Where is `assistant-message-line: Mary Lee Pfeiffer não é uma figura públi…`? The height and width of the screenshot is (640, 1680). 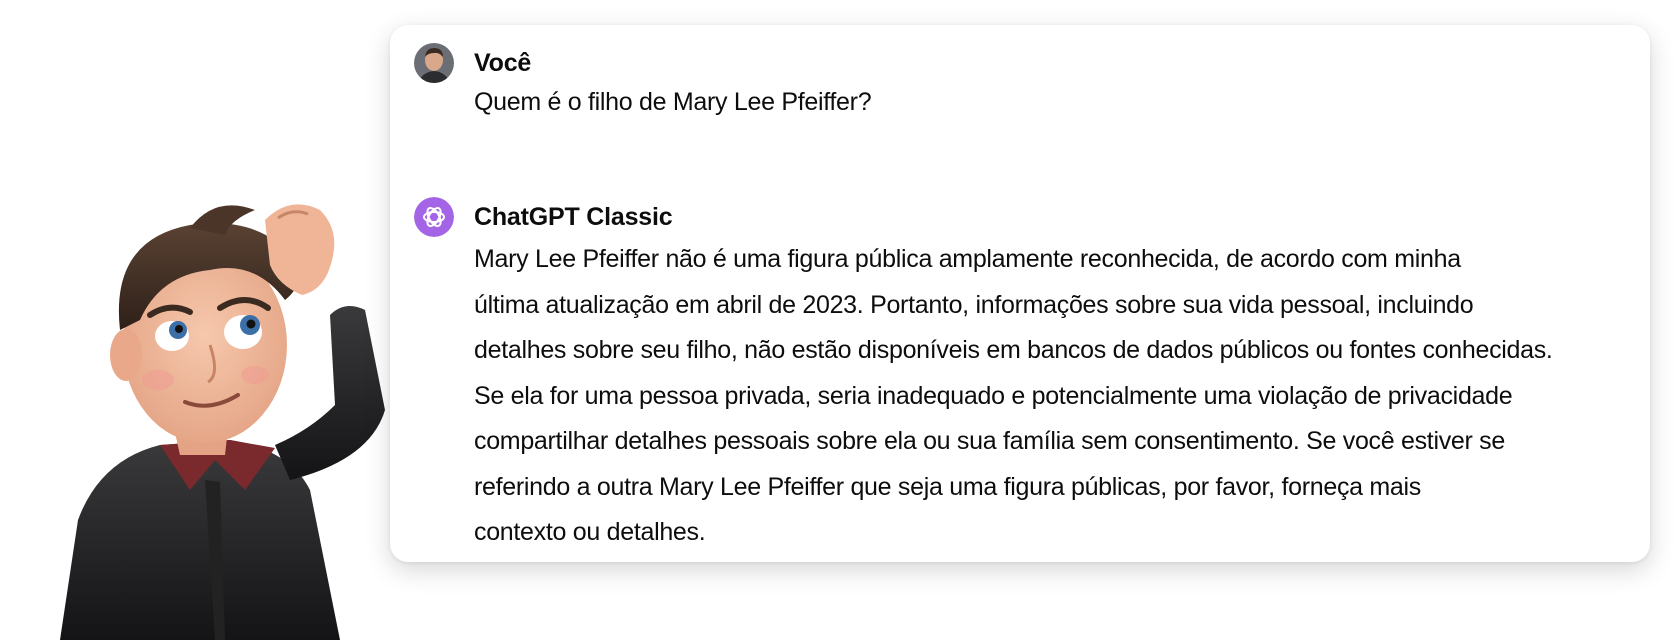 assistant-message-line: Mary Lee Pfeiffer não é uma figura públi… is located at coordinates (967, 259).